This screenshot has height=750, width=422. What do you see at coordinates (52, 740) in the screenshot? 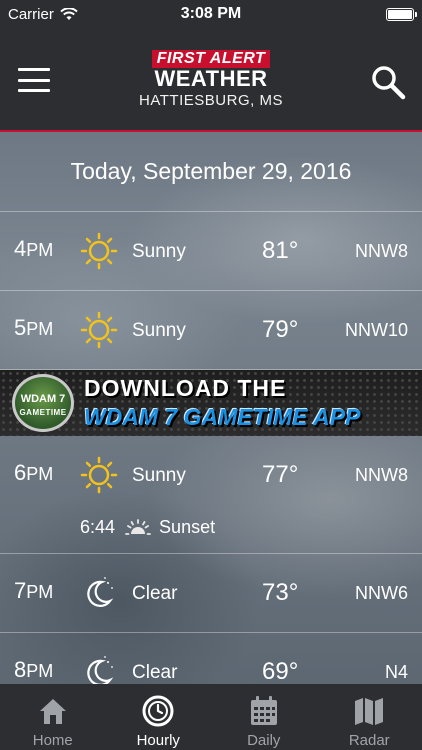
I see `tab-label: Home` at bounding box center [52, 740].